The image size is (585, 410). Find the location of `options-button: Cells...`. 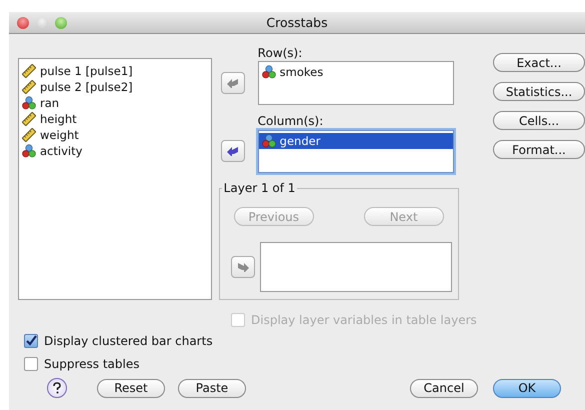

options-button: Cells... is located at coordinates (539, 120).